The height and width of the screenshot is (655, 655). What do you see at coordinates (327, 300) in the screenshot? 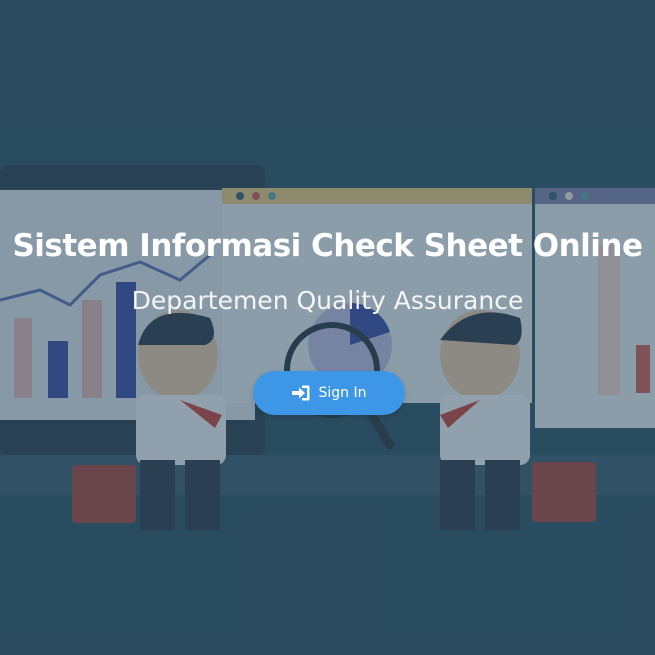
I see `page-subtitle: Departemen Quality Assurance` at bounding box center [327, 300].